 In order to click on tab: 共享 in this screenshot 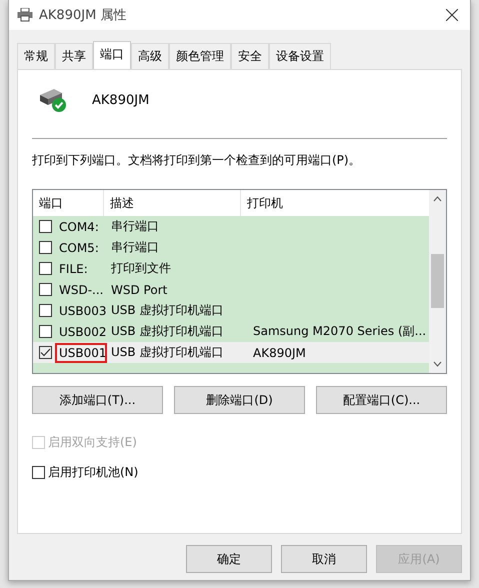, I will do `click(74, 56)`.